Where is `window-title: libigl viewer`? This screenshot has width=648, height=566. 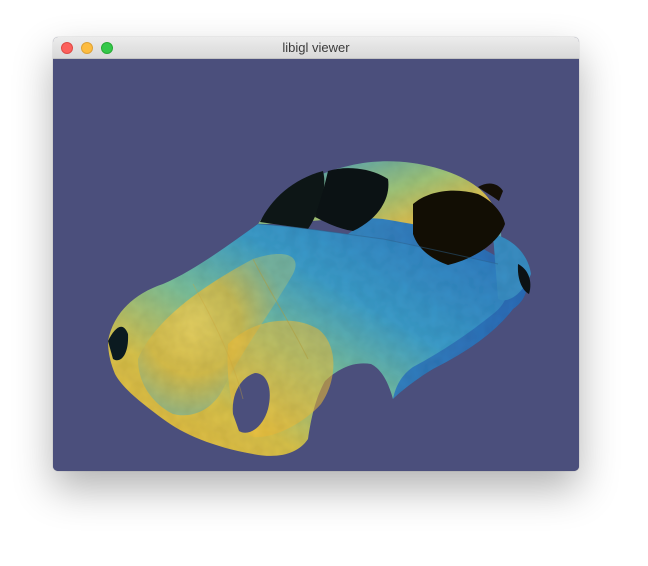
window-title: libigl viewer is located at coordinates (316, 47).